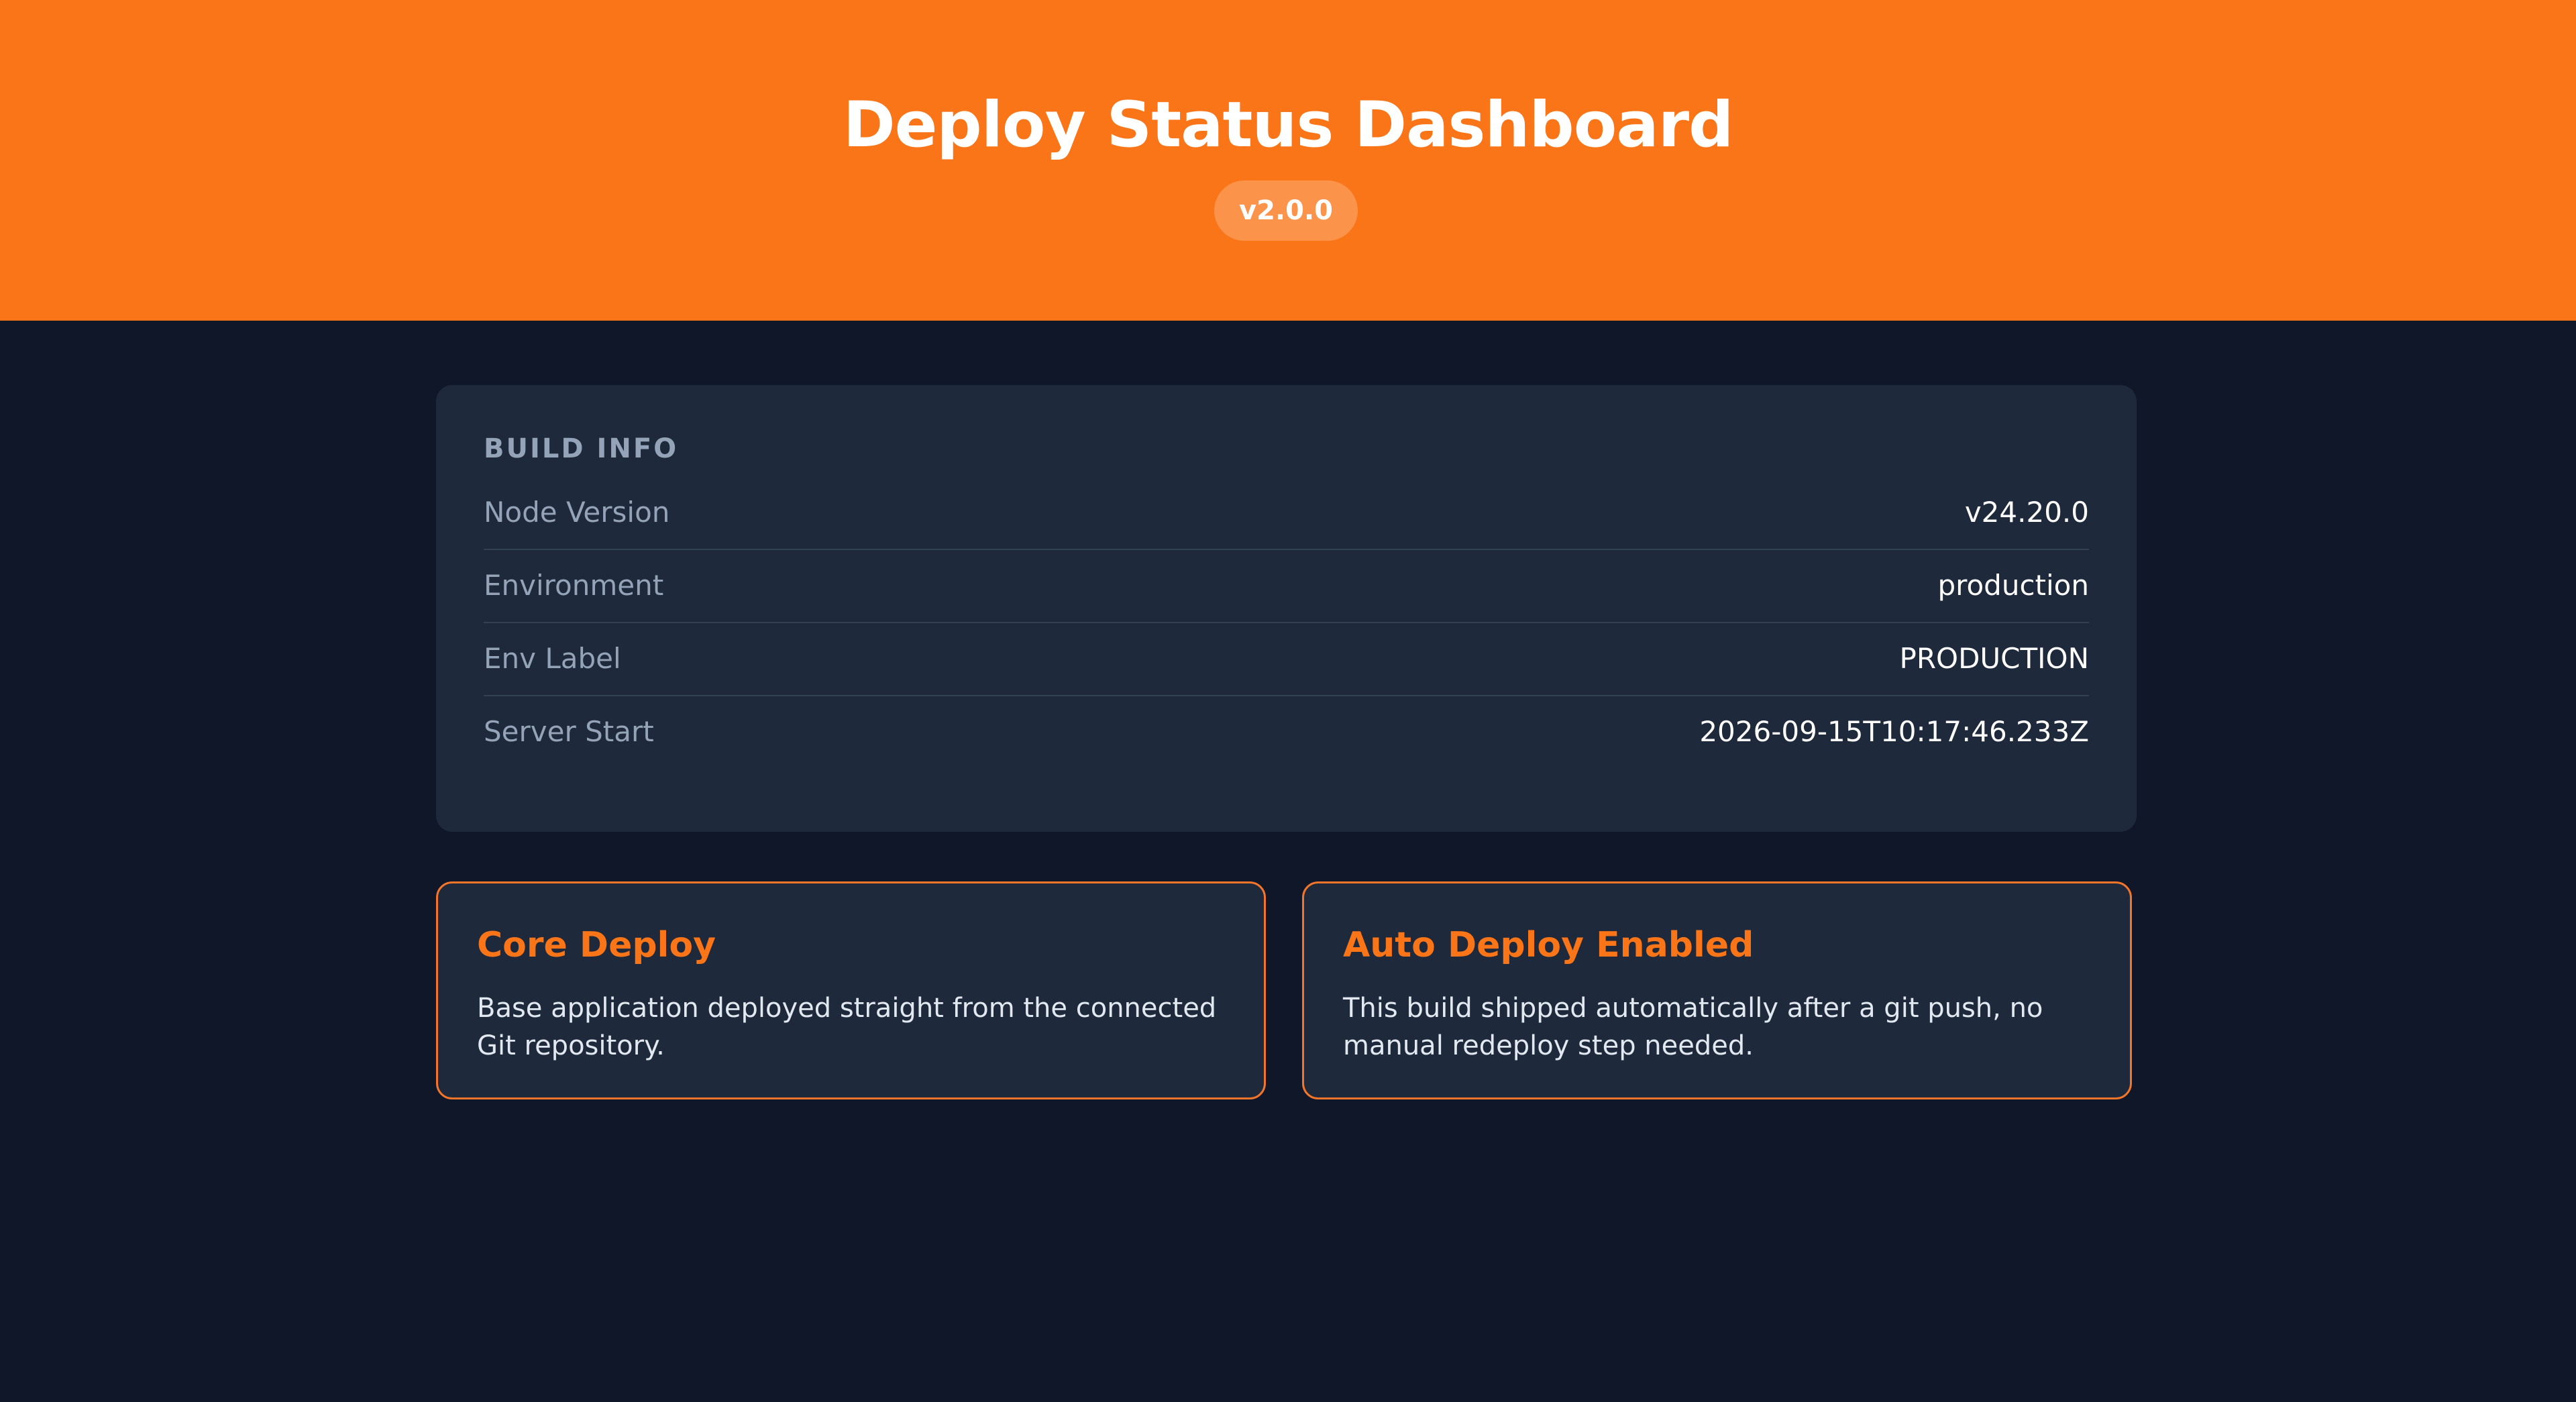 The width and height of the screenshot is (2576, 1402). I want to click on info-value: PRODUCTION, so click(1994, 659).